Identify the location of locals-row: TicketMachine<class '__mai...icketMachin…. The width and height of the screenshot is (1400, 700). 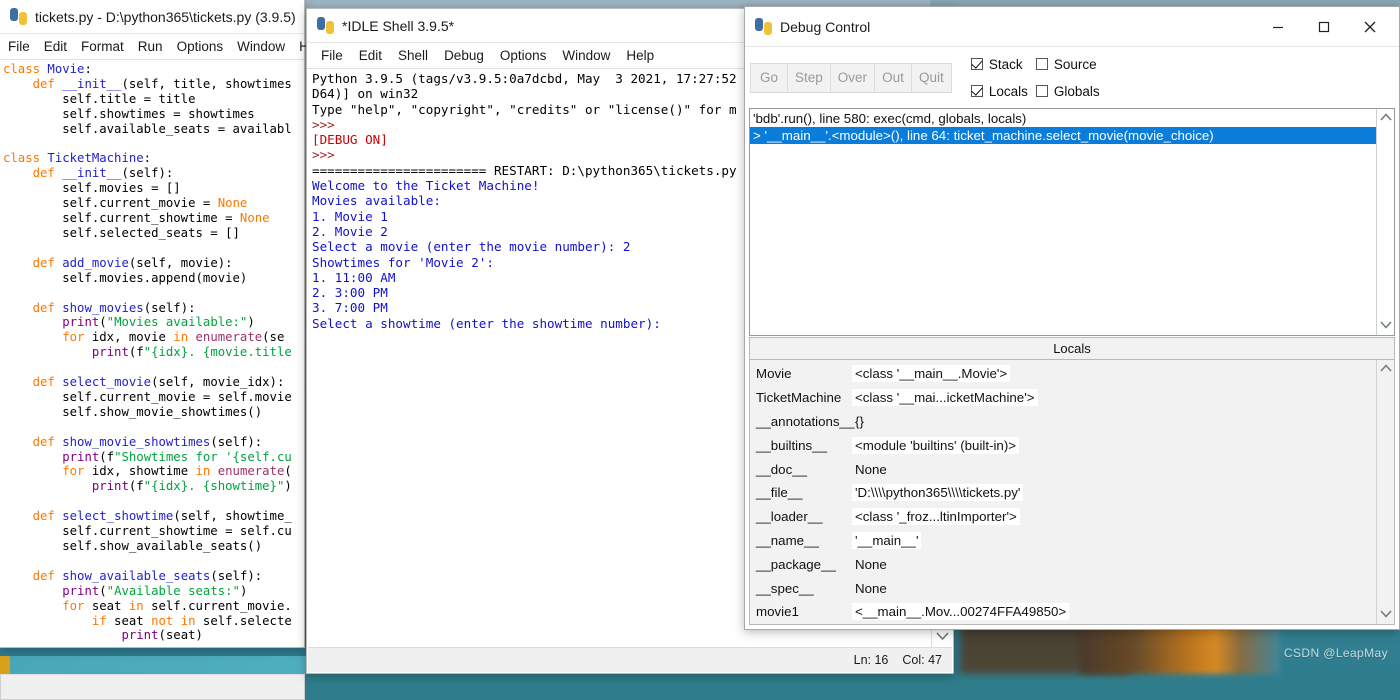
(1064, 398).